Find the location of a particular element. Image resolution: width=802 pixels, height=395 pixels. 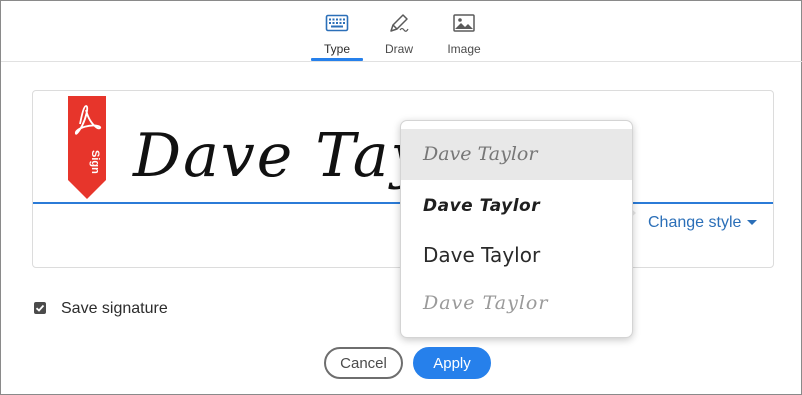

apply-button: Apply is located at coordinates (452, 363).